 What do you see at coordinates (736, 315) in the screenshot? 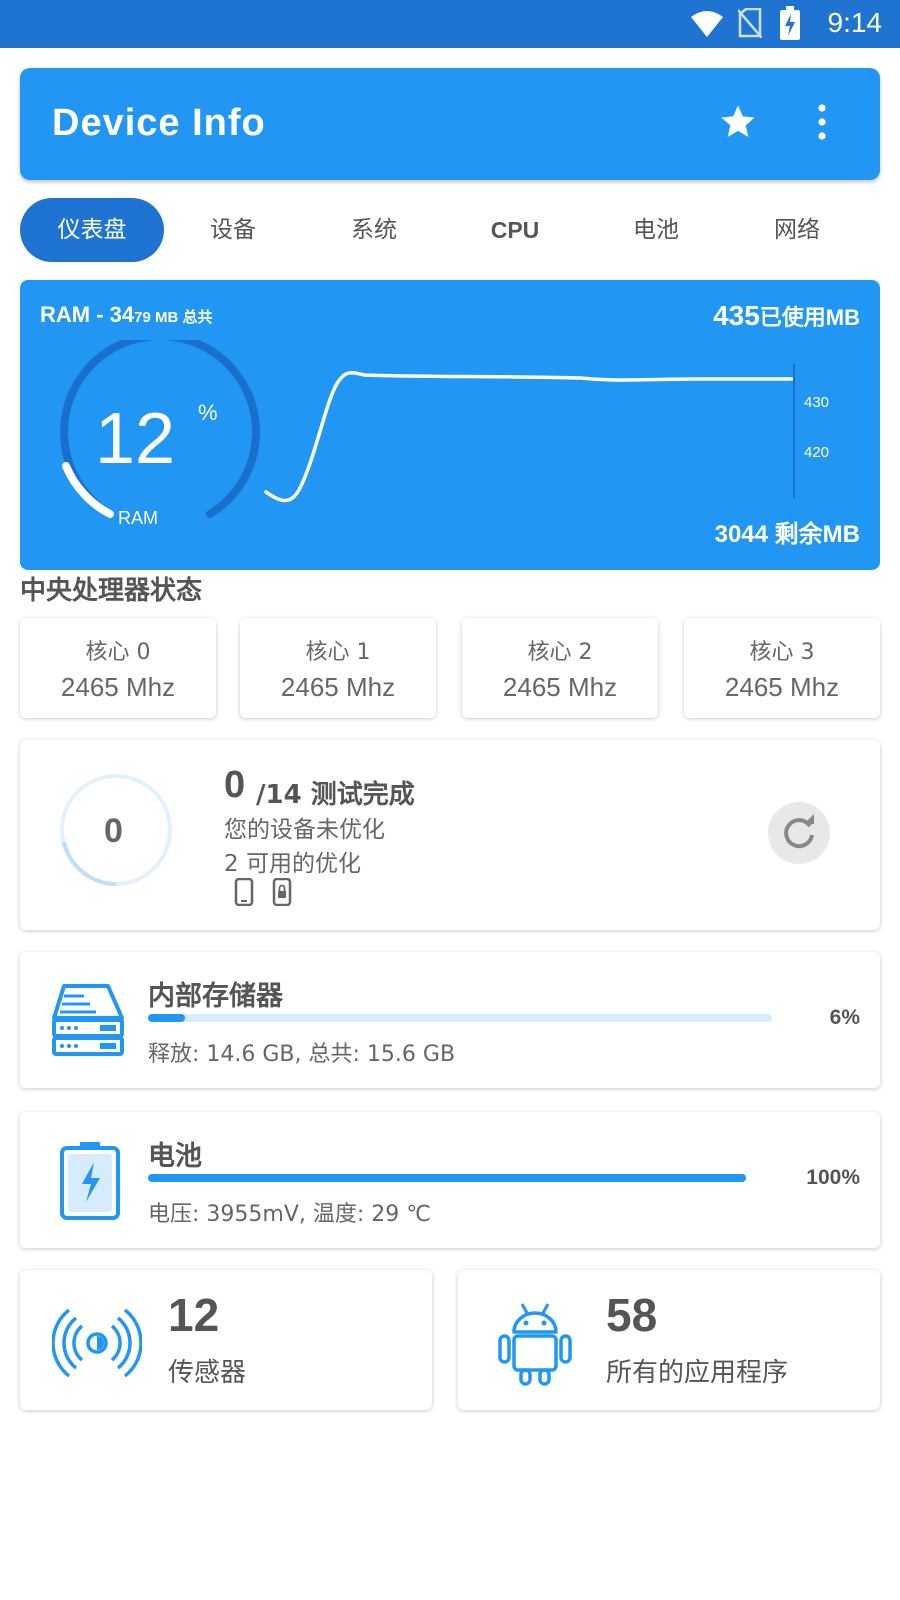
I see `ram-used-value: 435` at bounding box center [736, 315].